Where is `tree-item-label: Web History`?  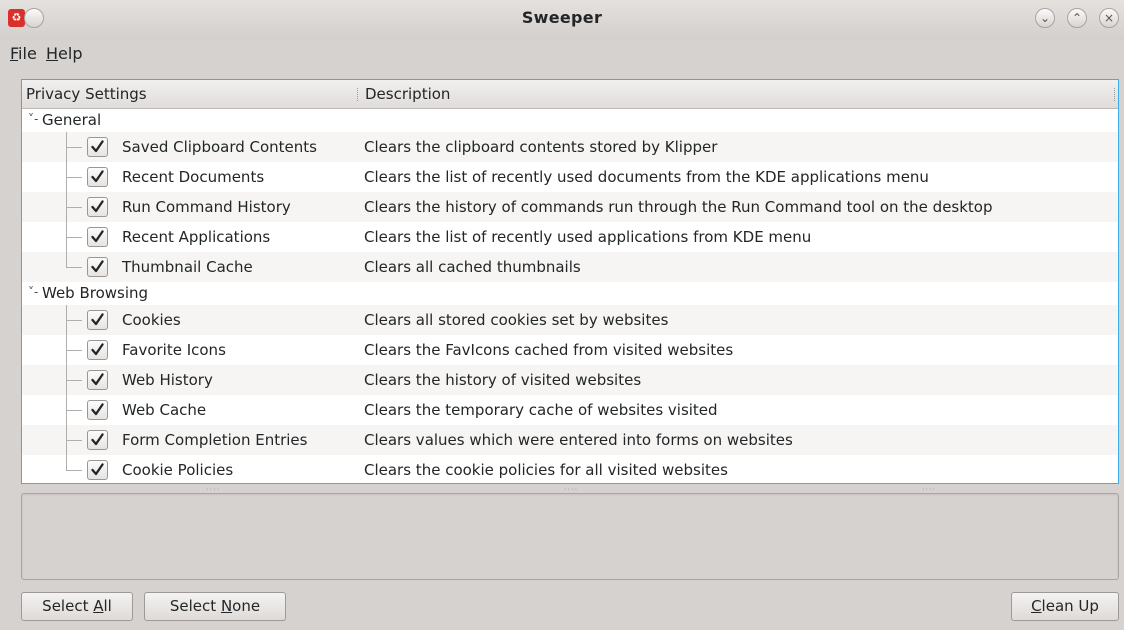 tree-item-label: Web History is located at coordinates (167, 380).